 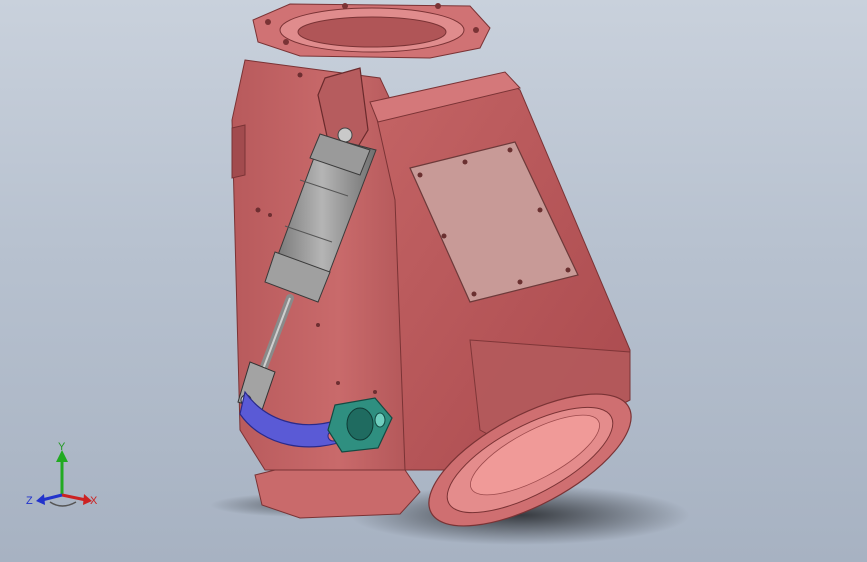 What do you see at coordinates (238, 151) in the screenshot?
I see `side-rib` at bounding box center [238, 151].